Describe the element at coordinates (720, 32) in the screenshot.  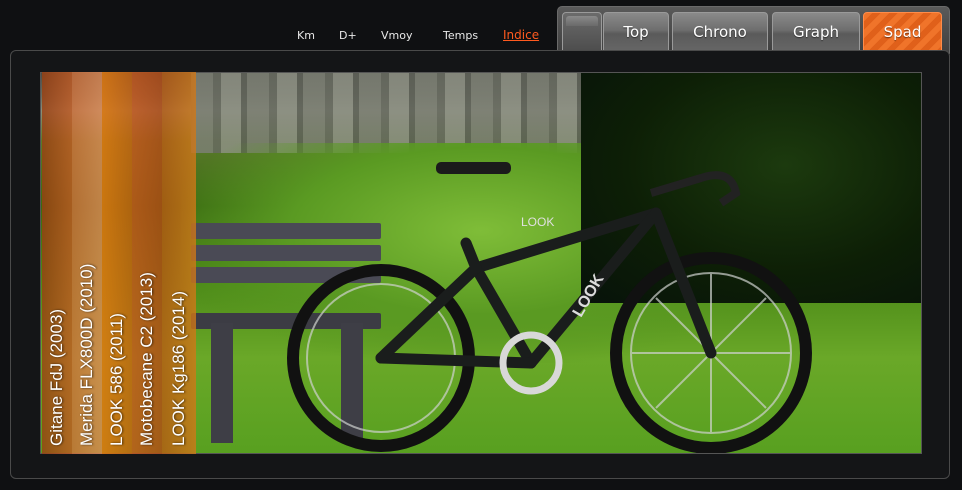
I see `tab-chrono: Chrono` at that location.